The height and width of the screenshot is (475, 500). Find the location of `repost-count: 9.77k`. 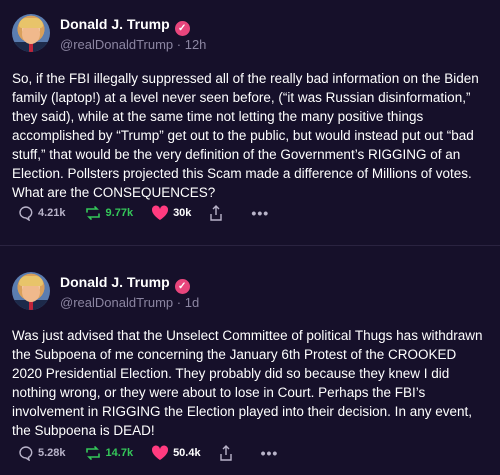

repost-count: 9.77k is located at coordinates (119, 213).